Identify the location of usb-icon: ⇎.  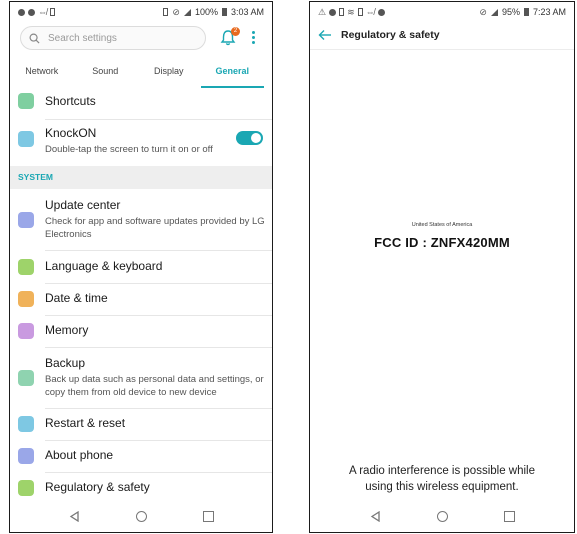
(370, 11).